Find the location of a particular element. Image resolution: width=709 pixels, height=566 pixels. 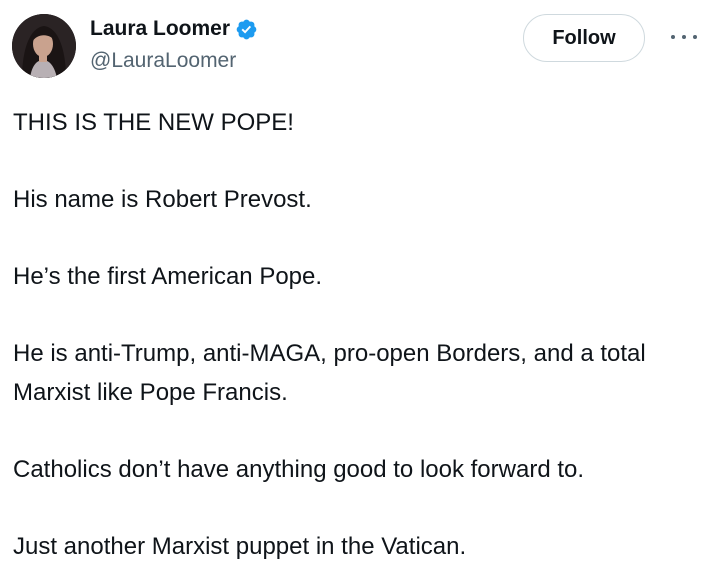

tweet-paragraph: His name is Robert Prevost. is located at coordinates (358, 200).